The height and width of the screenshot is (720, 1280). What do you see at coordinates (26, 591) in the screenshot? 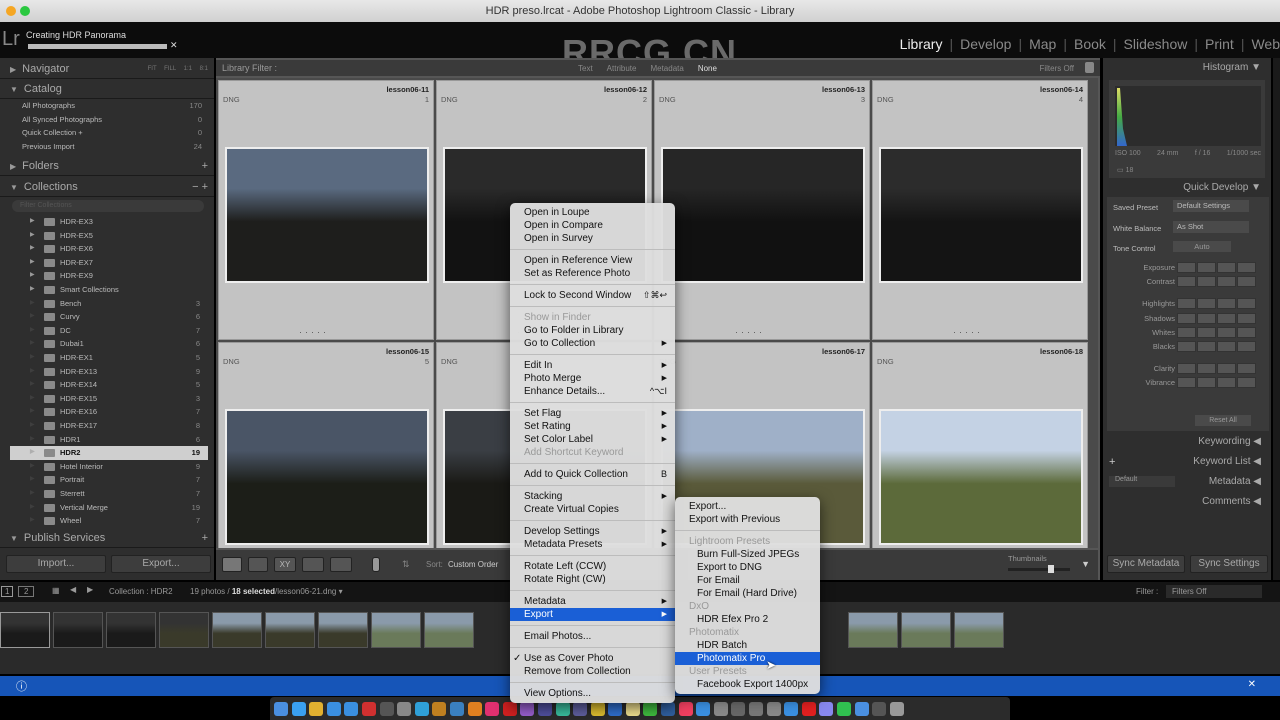
I see `second-window-button: 2` at bounding box center [26, 591].